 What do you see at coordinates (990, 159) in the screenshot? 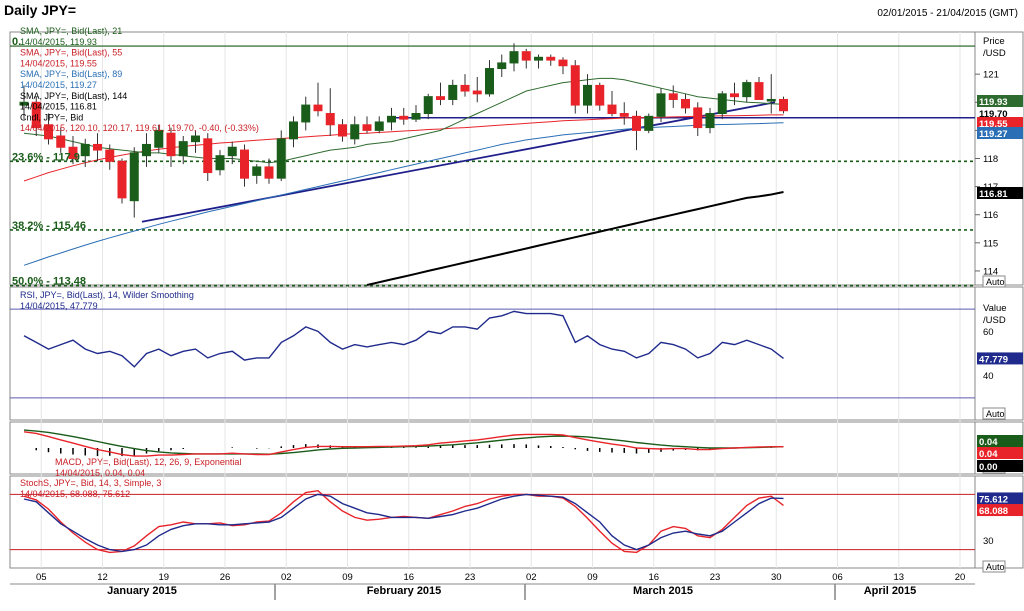
I see `price-tick-label: 118` at bounding box center [990, 159].